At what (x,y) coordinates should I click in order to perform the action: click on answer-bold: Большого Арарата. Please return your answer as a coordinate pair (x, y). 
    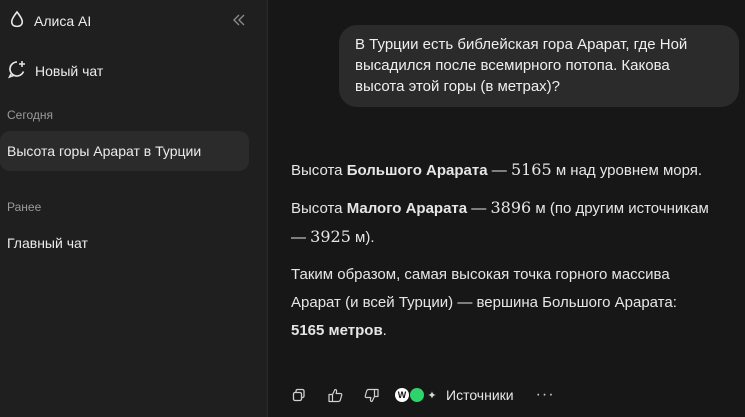
    Looking at the image, I should click on (417, 170).